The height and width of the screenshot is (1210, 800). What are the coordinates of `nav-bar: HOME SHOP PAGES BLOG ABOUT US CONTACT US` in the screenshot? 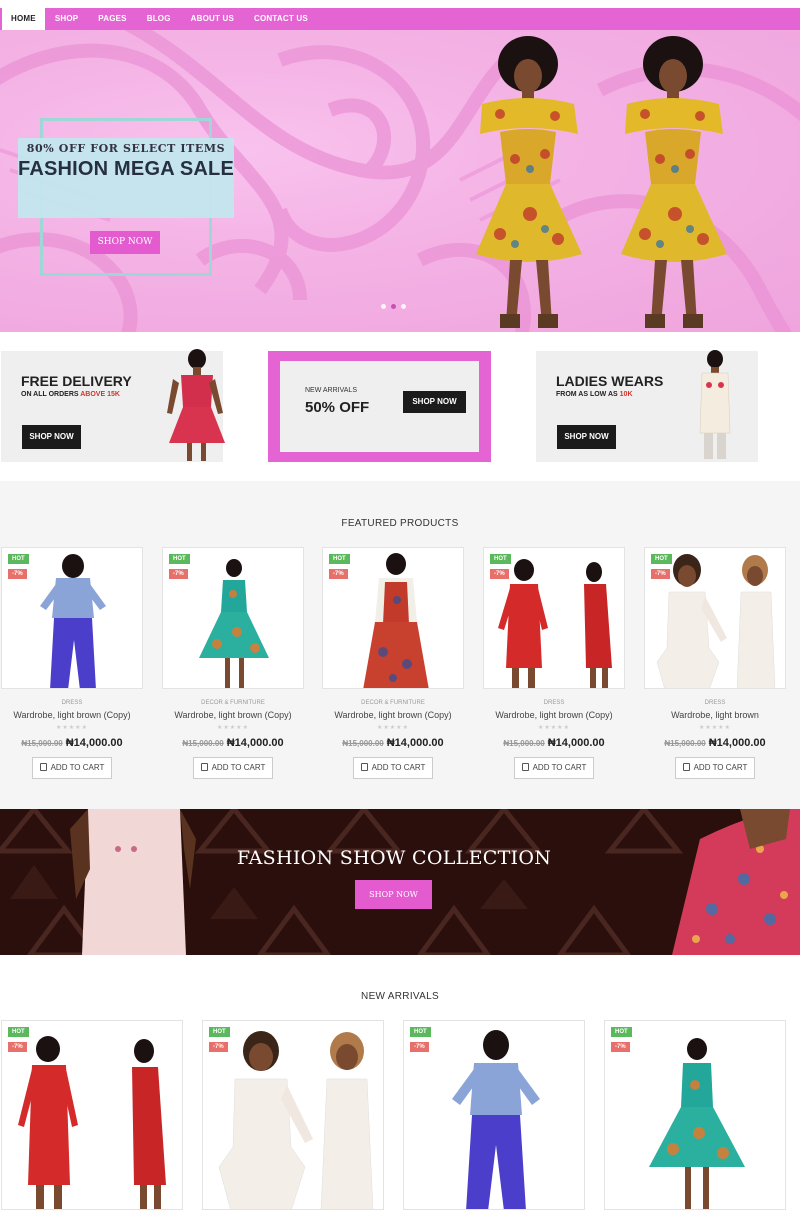 It's located at (400, 19).